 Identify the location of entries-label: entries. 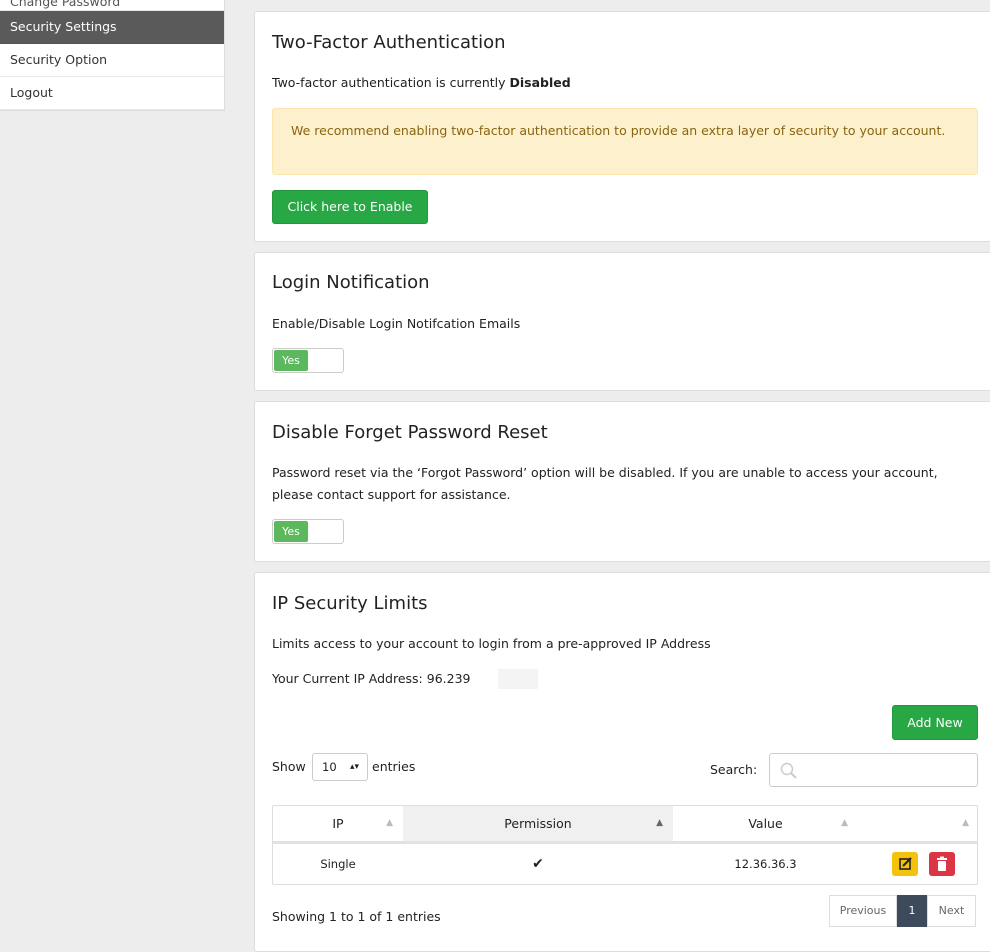
(394, 766).